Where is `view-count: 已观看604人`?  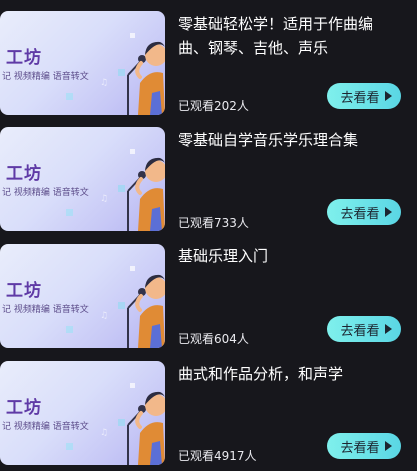 view-count: 已观看604人 is located at coordinates (213, 339).